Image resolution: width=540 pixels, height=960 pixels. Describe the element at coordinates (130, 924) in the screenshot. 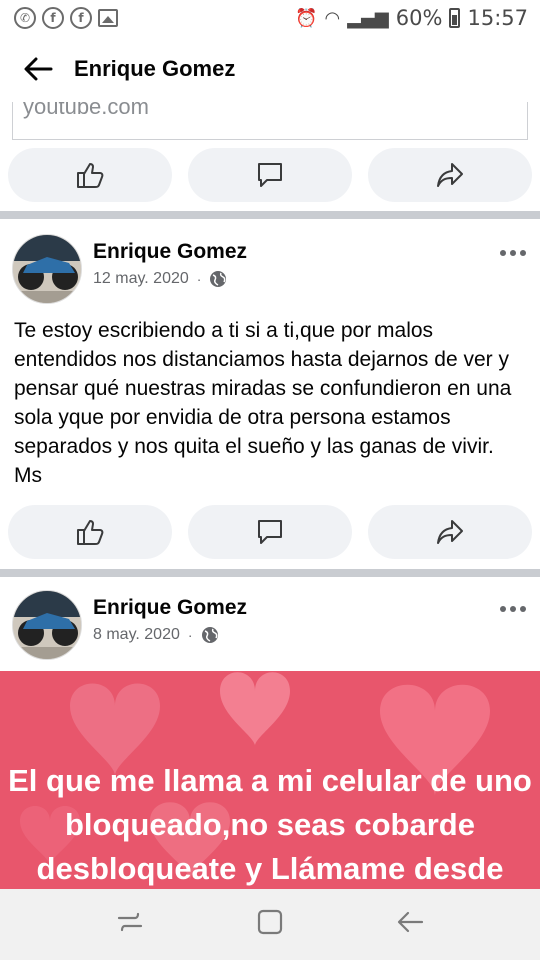

I see `recent-apps-icon` at that location.